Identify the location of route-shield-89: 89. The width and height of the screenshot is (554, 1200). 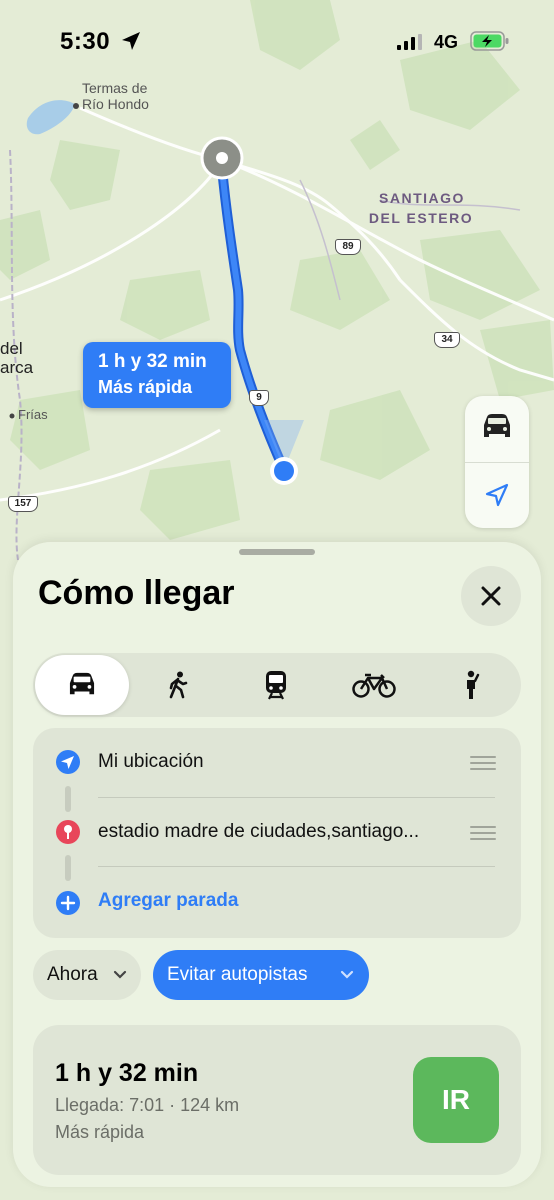
(348, 247).